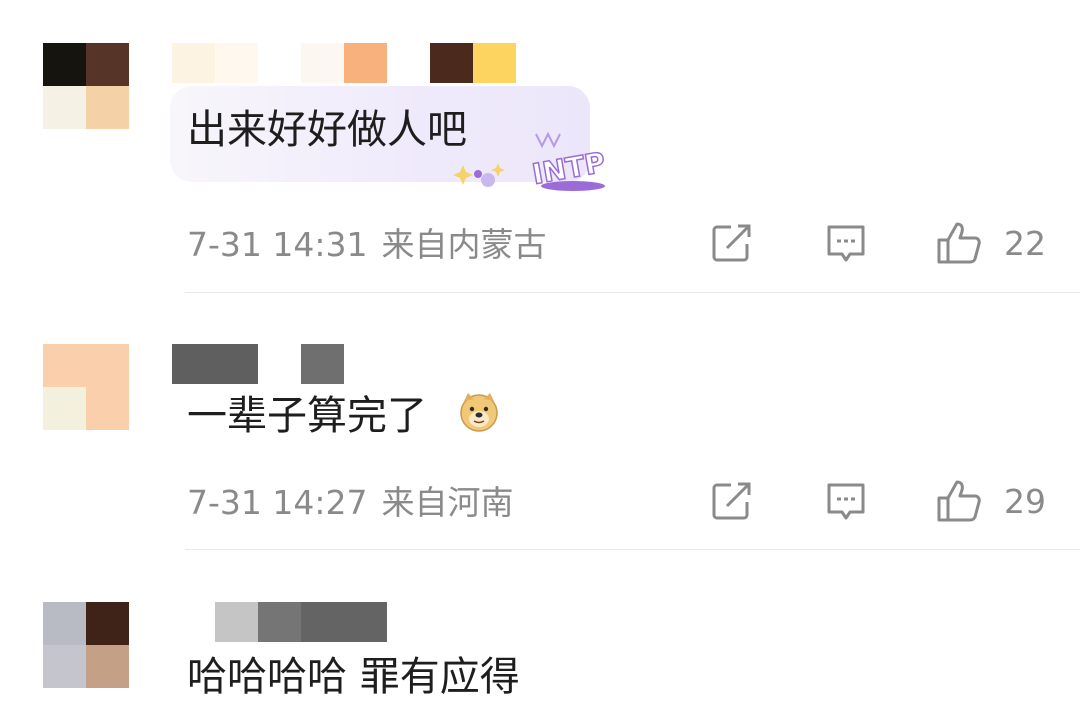 The width and height of the screenshot is (1080, 727). Describe the element at coordinates (447, 502) in the screenshot. I see `comment-location: 来自河南` at that location.